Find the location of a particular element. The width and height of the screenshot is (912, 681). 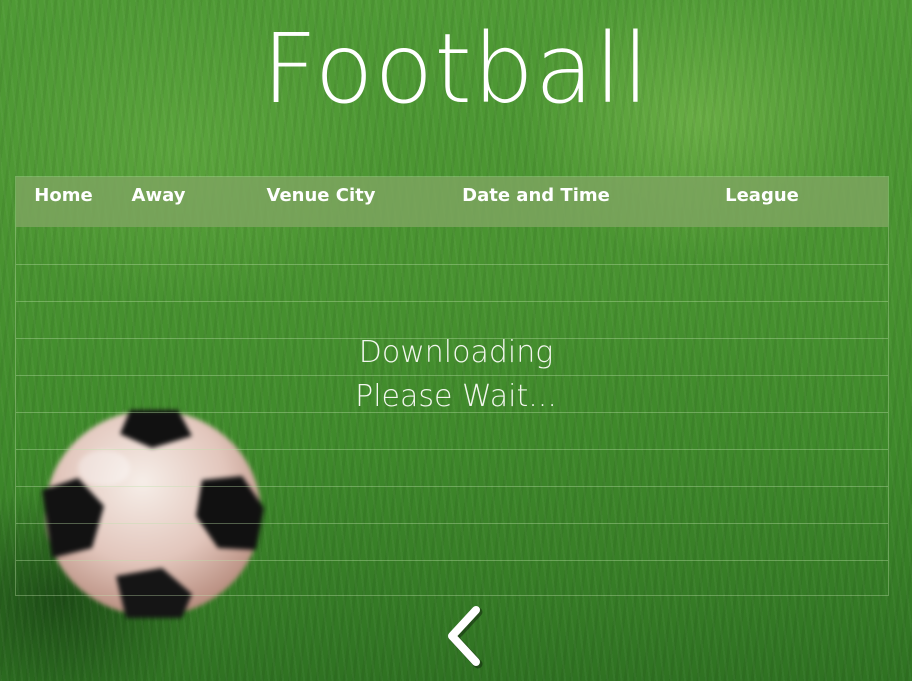

column-header-away: Away is located at coordinates (158, 195).